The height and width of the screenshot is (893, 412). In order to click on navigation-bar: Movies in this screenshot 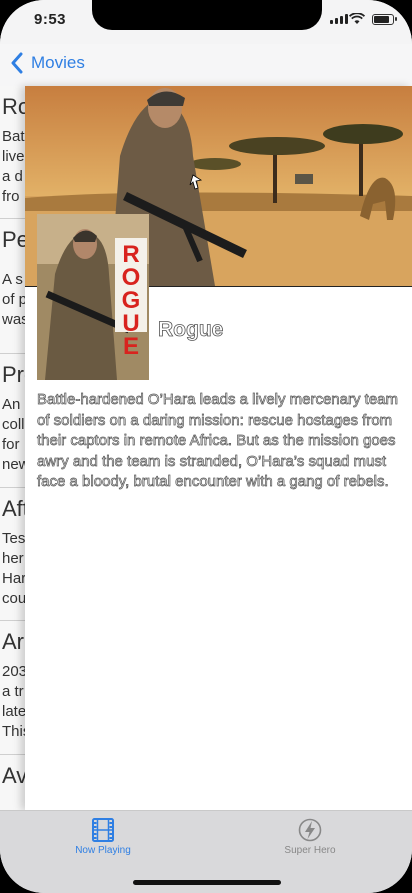, I will do `click(206, 65)`.